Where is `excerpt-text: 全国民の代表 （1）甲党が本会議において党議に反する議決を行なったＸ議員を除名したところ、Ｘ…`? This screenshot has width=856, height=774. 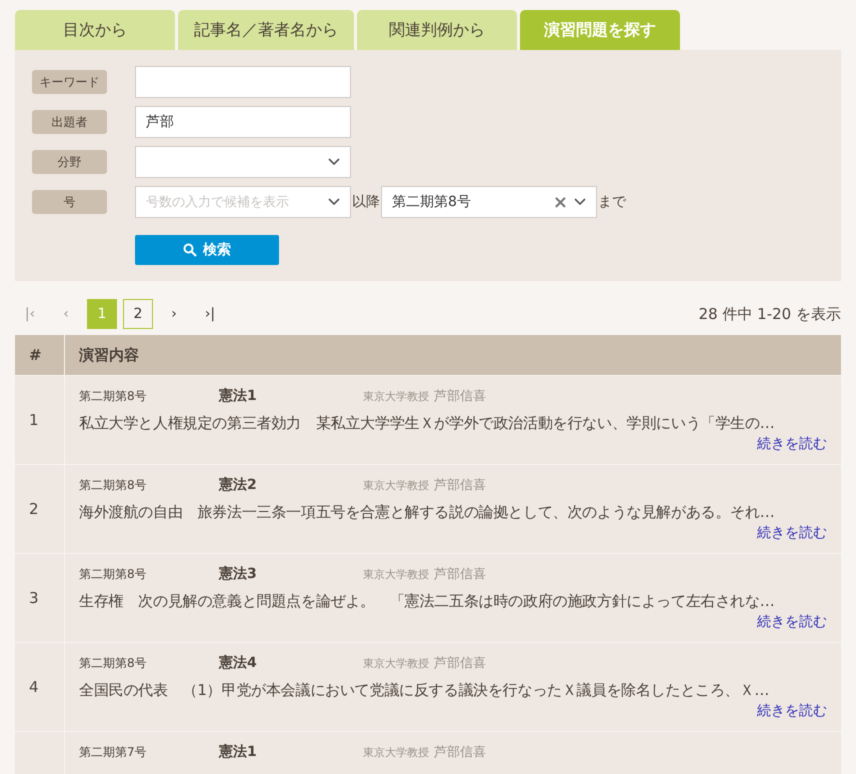 excerpt-text: 全国民の代表 （1）甲党が本会議において党議に反する議決を行なったＸ議員を除名したところ、Ｘ… is located at coordinates (424, 690).